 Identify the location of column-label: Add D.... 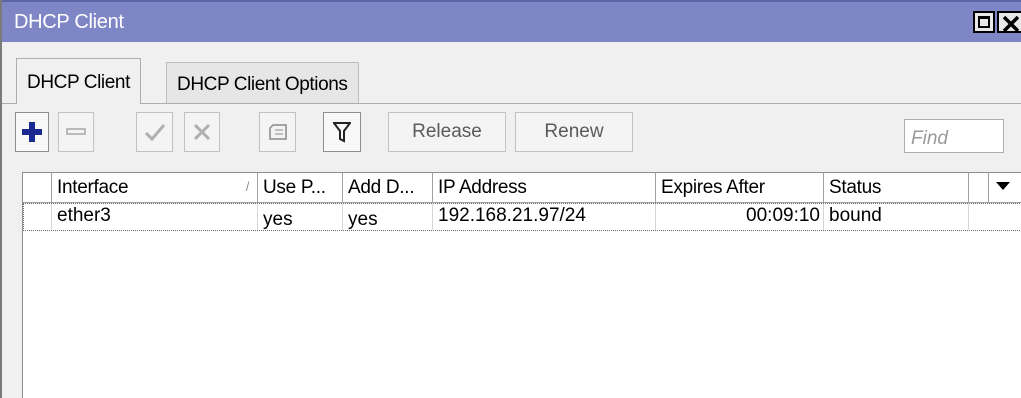
(381, 187).